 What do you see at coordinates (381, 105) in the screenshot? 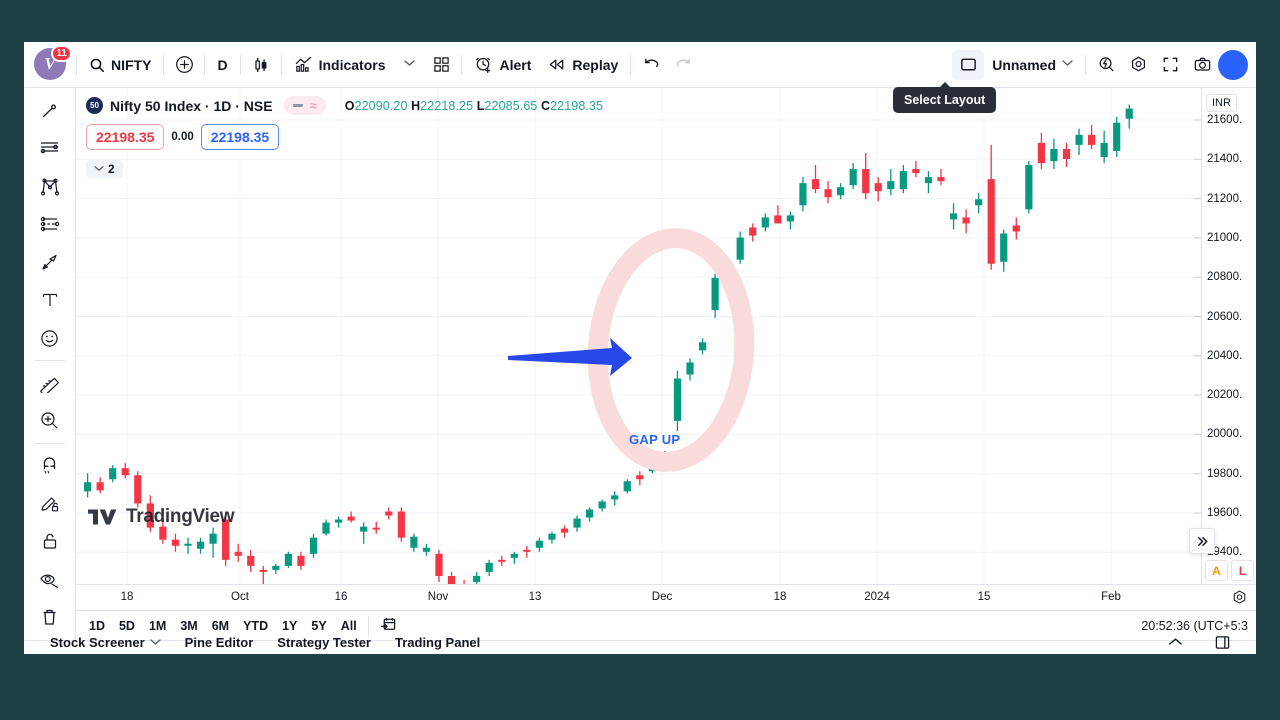
I see `ohlc-o-value: 22090.20` at bounding box center [381, 105].